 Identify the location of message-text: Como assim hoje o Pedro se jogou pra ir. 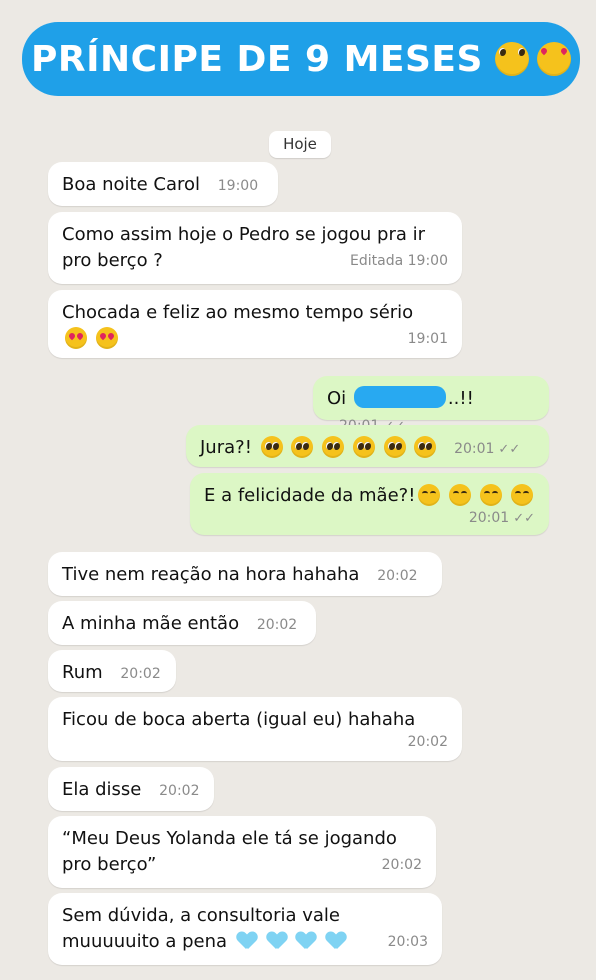
(244, 234).